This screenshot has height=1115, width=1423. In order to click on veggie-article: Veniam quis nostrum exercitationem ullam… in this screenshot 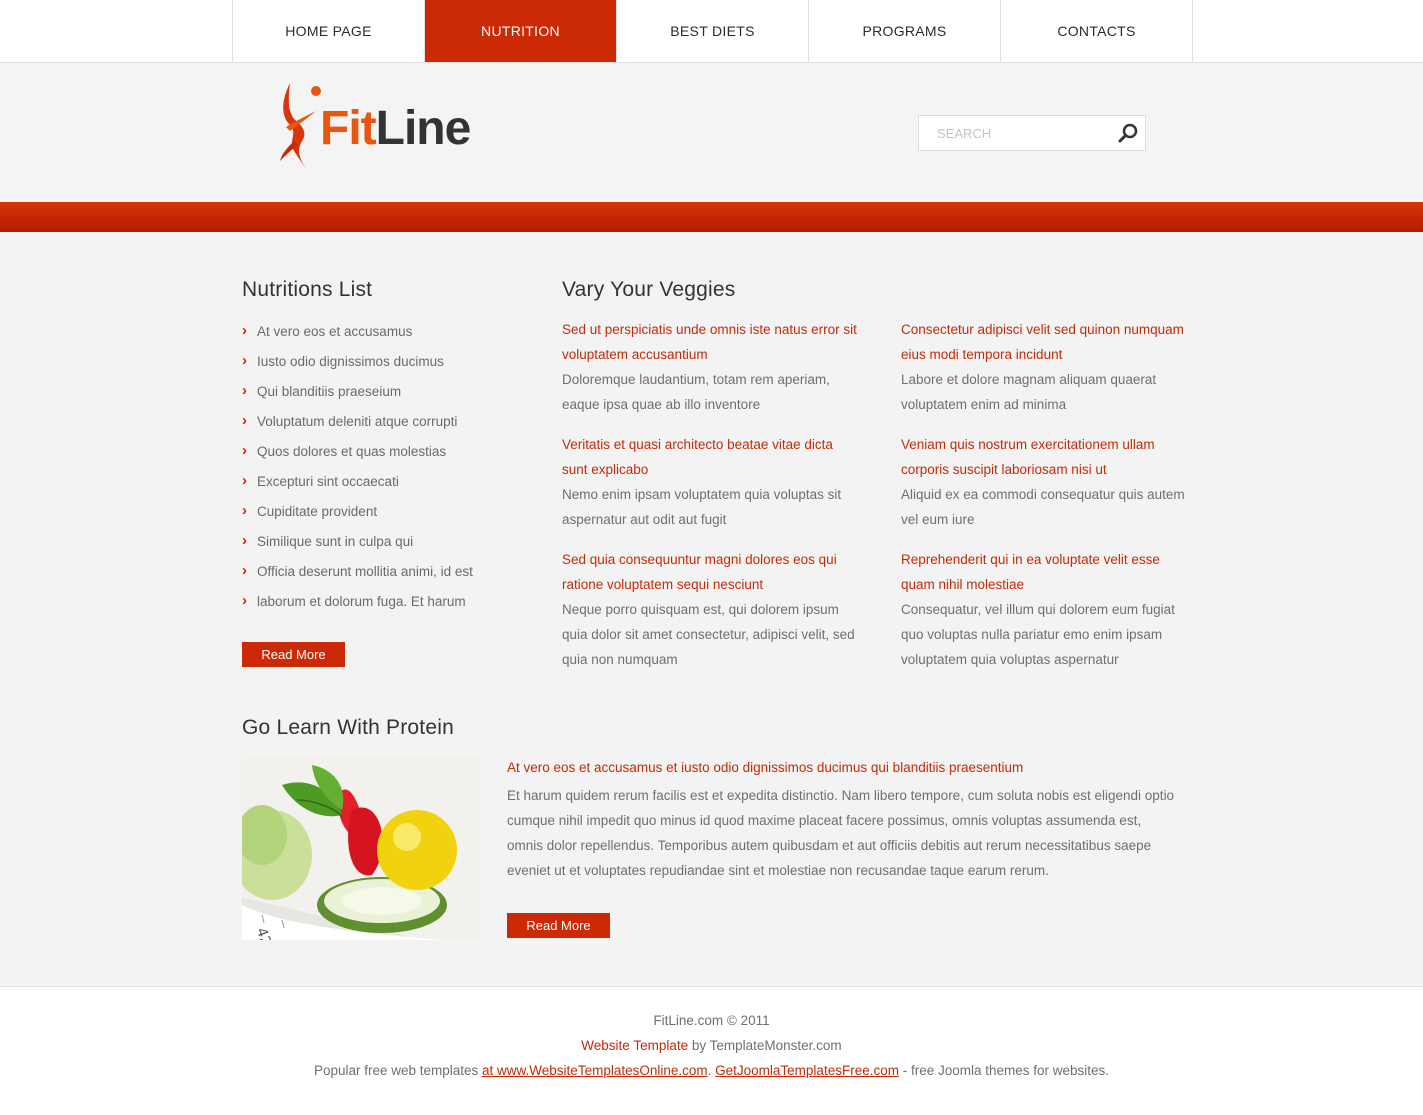, I will do `click(1043, 482)`.